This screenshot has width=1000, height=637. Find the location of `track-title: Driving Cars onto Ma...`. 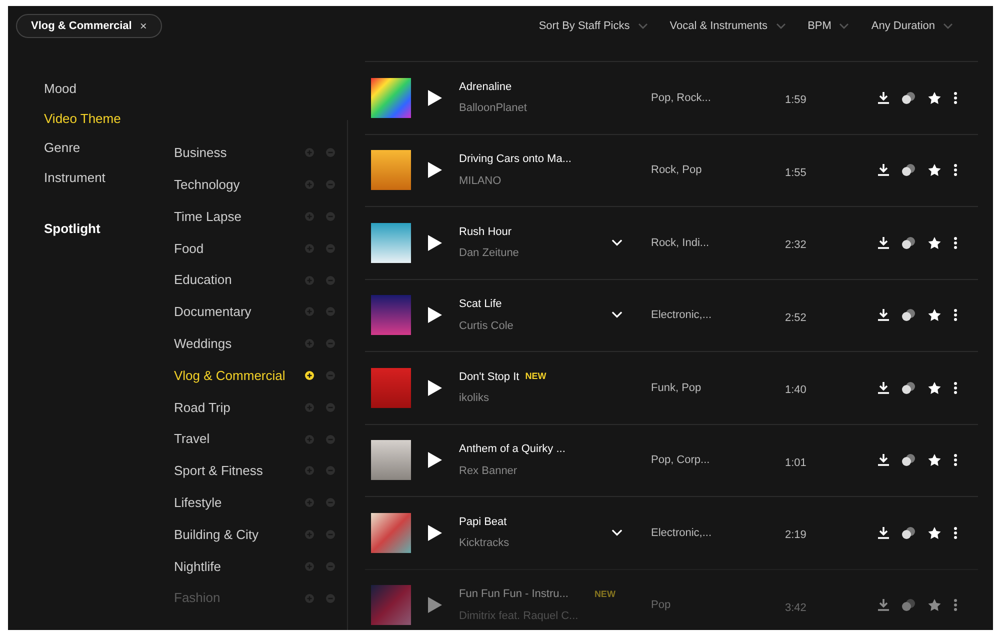

track-title: Driving Cars onto Ma... is located at coordinates (515, 159).